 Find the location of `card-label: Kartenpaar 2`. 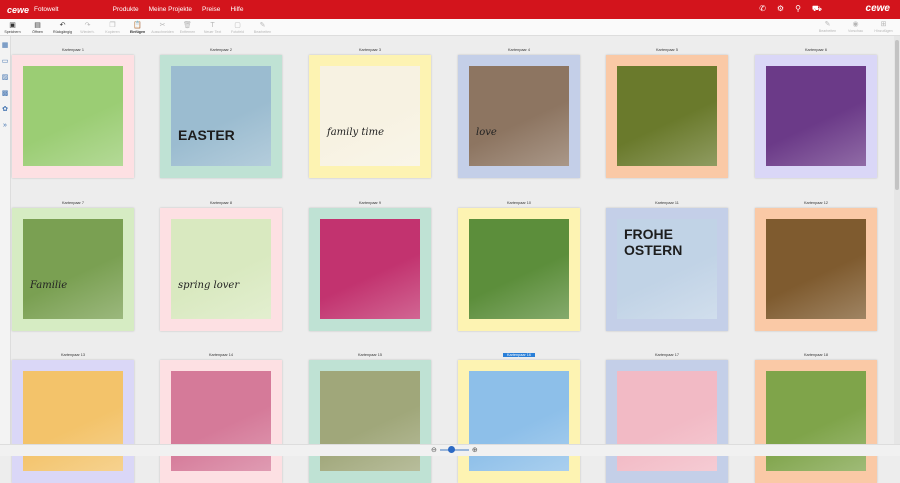

card-label: Kartenpaar 2 is located at coordinates (221, 50).